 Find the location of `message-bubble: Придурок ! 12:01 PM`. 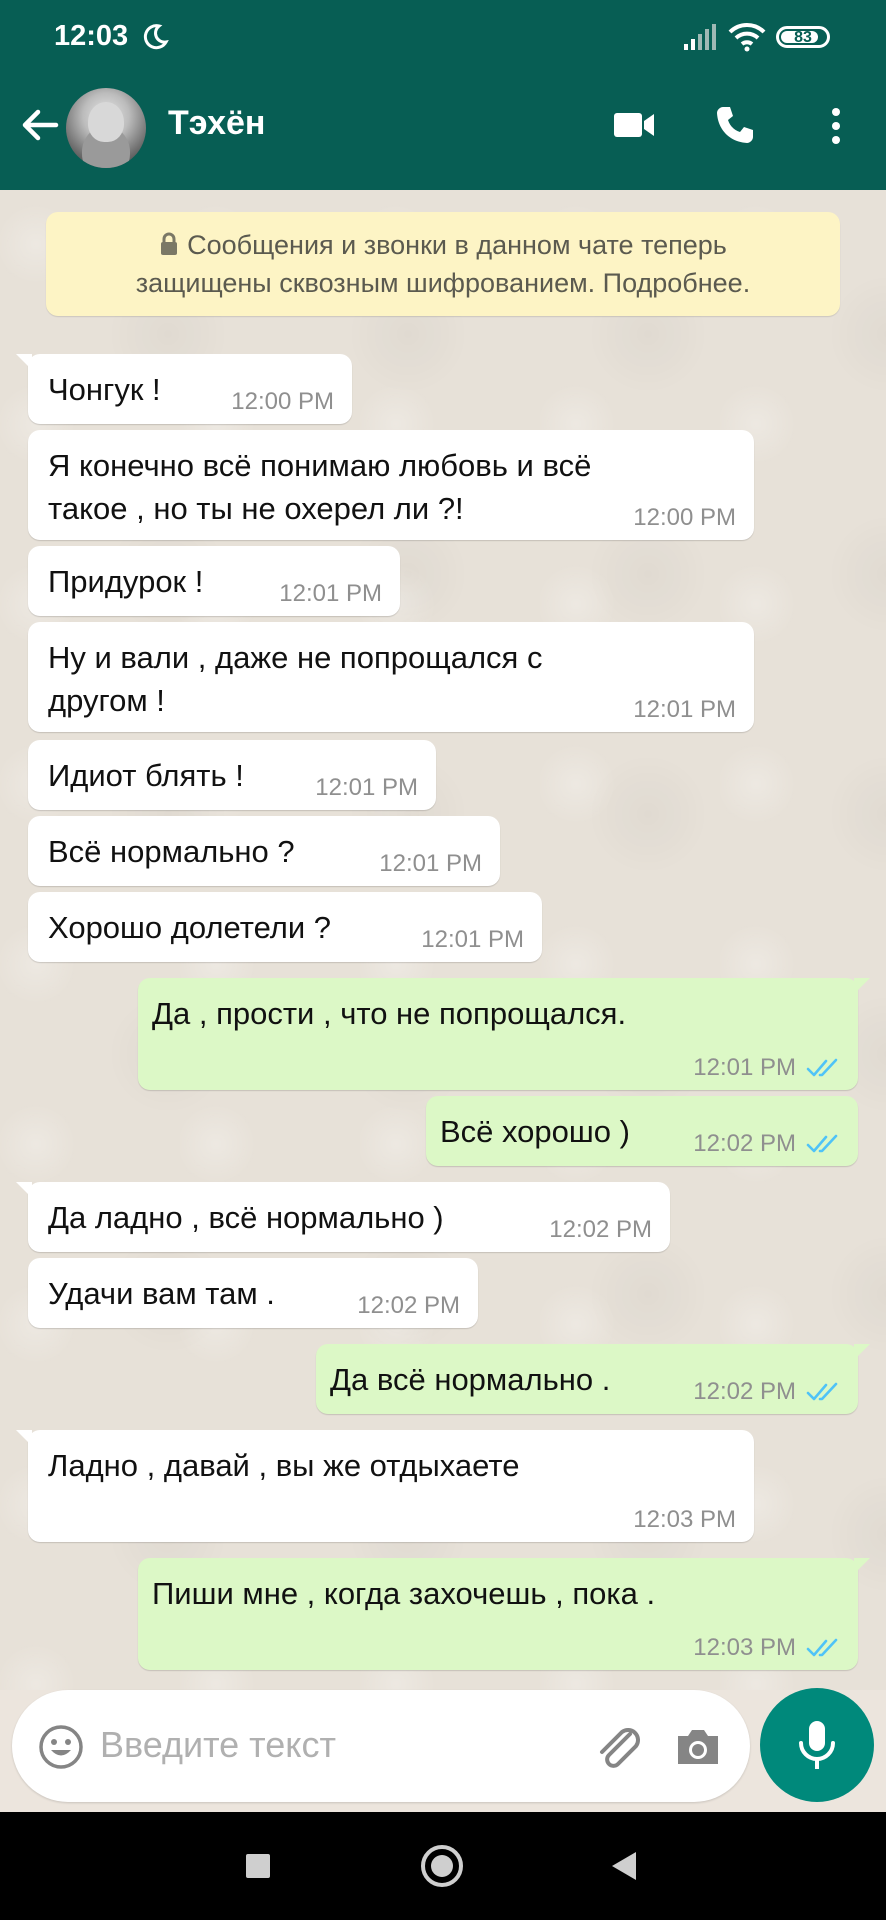

message-bubble: Придурок ! 12:01 PM is located at coordinates (214, 581).